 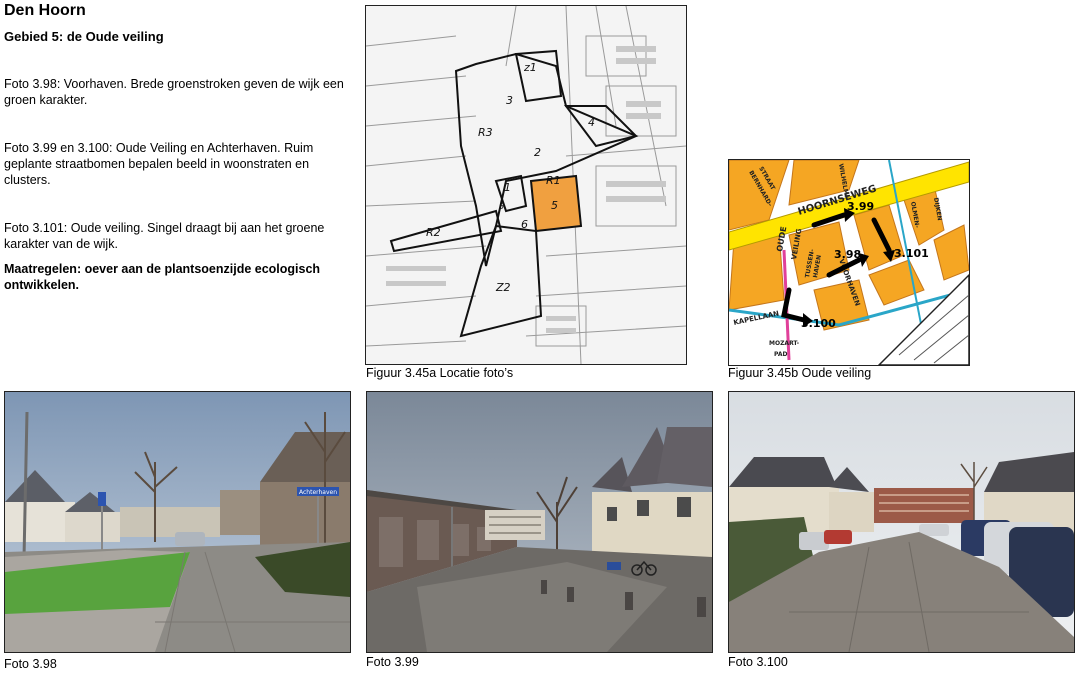 I want to click on zone-r2-label: R2, so click(x=433, y=232).